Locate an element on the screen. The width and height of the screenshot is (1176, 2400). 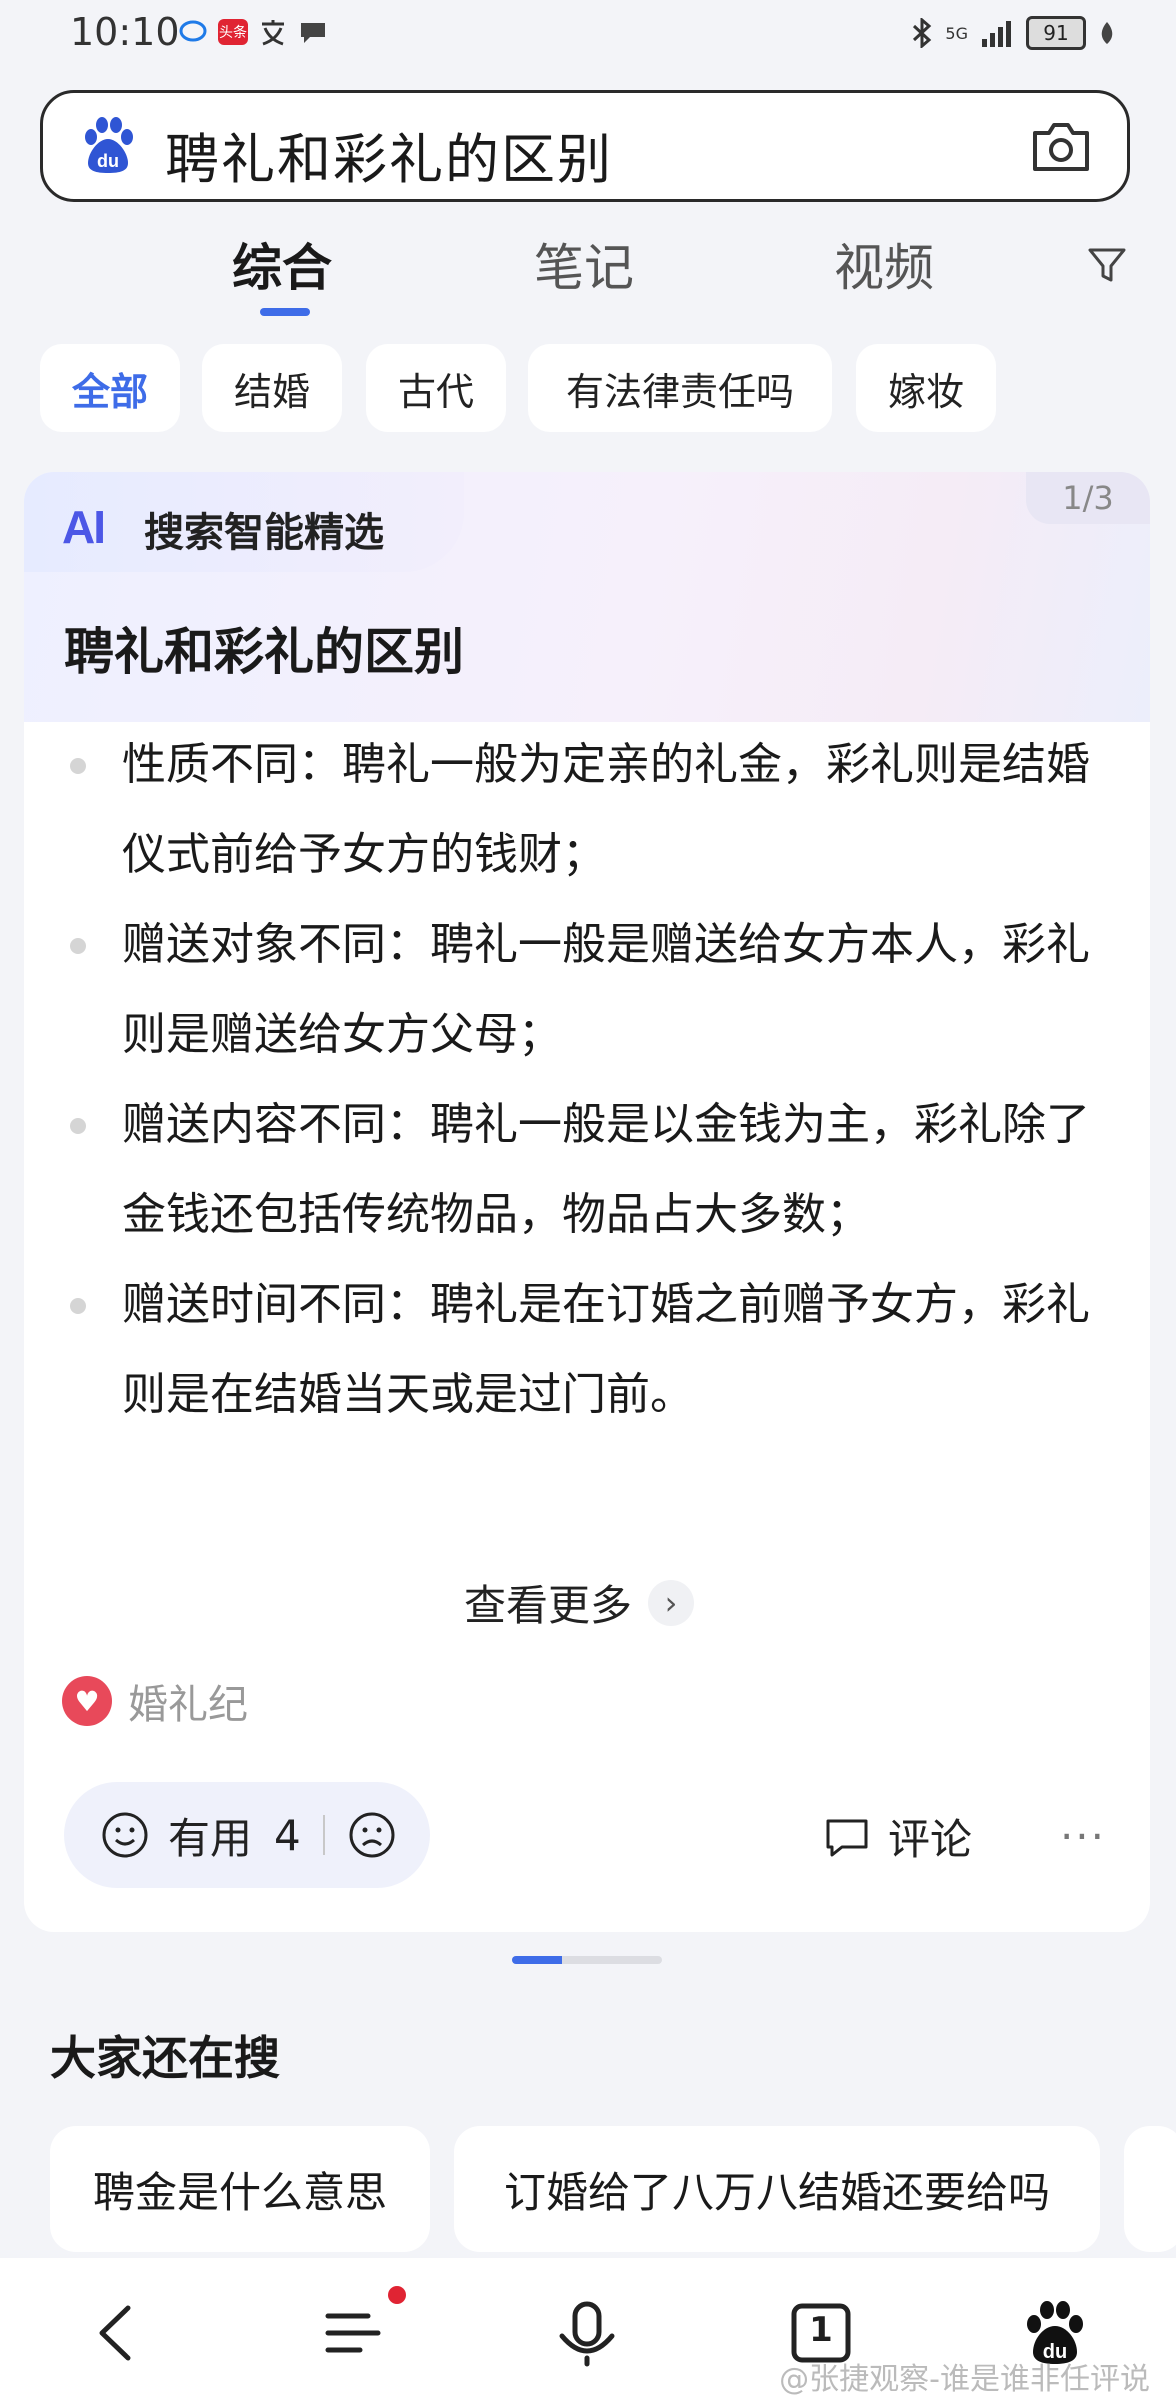
status-system-icons: 5G 91 is located at coordinates (1013, 33).